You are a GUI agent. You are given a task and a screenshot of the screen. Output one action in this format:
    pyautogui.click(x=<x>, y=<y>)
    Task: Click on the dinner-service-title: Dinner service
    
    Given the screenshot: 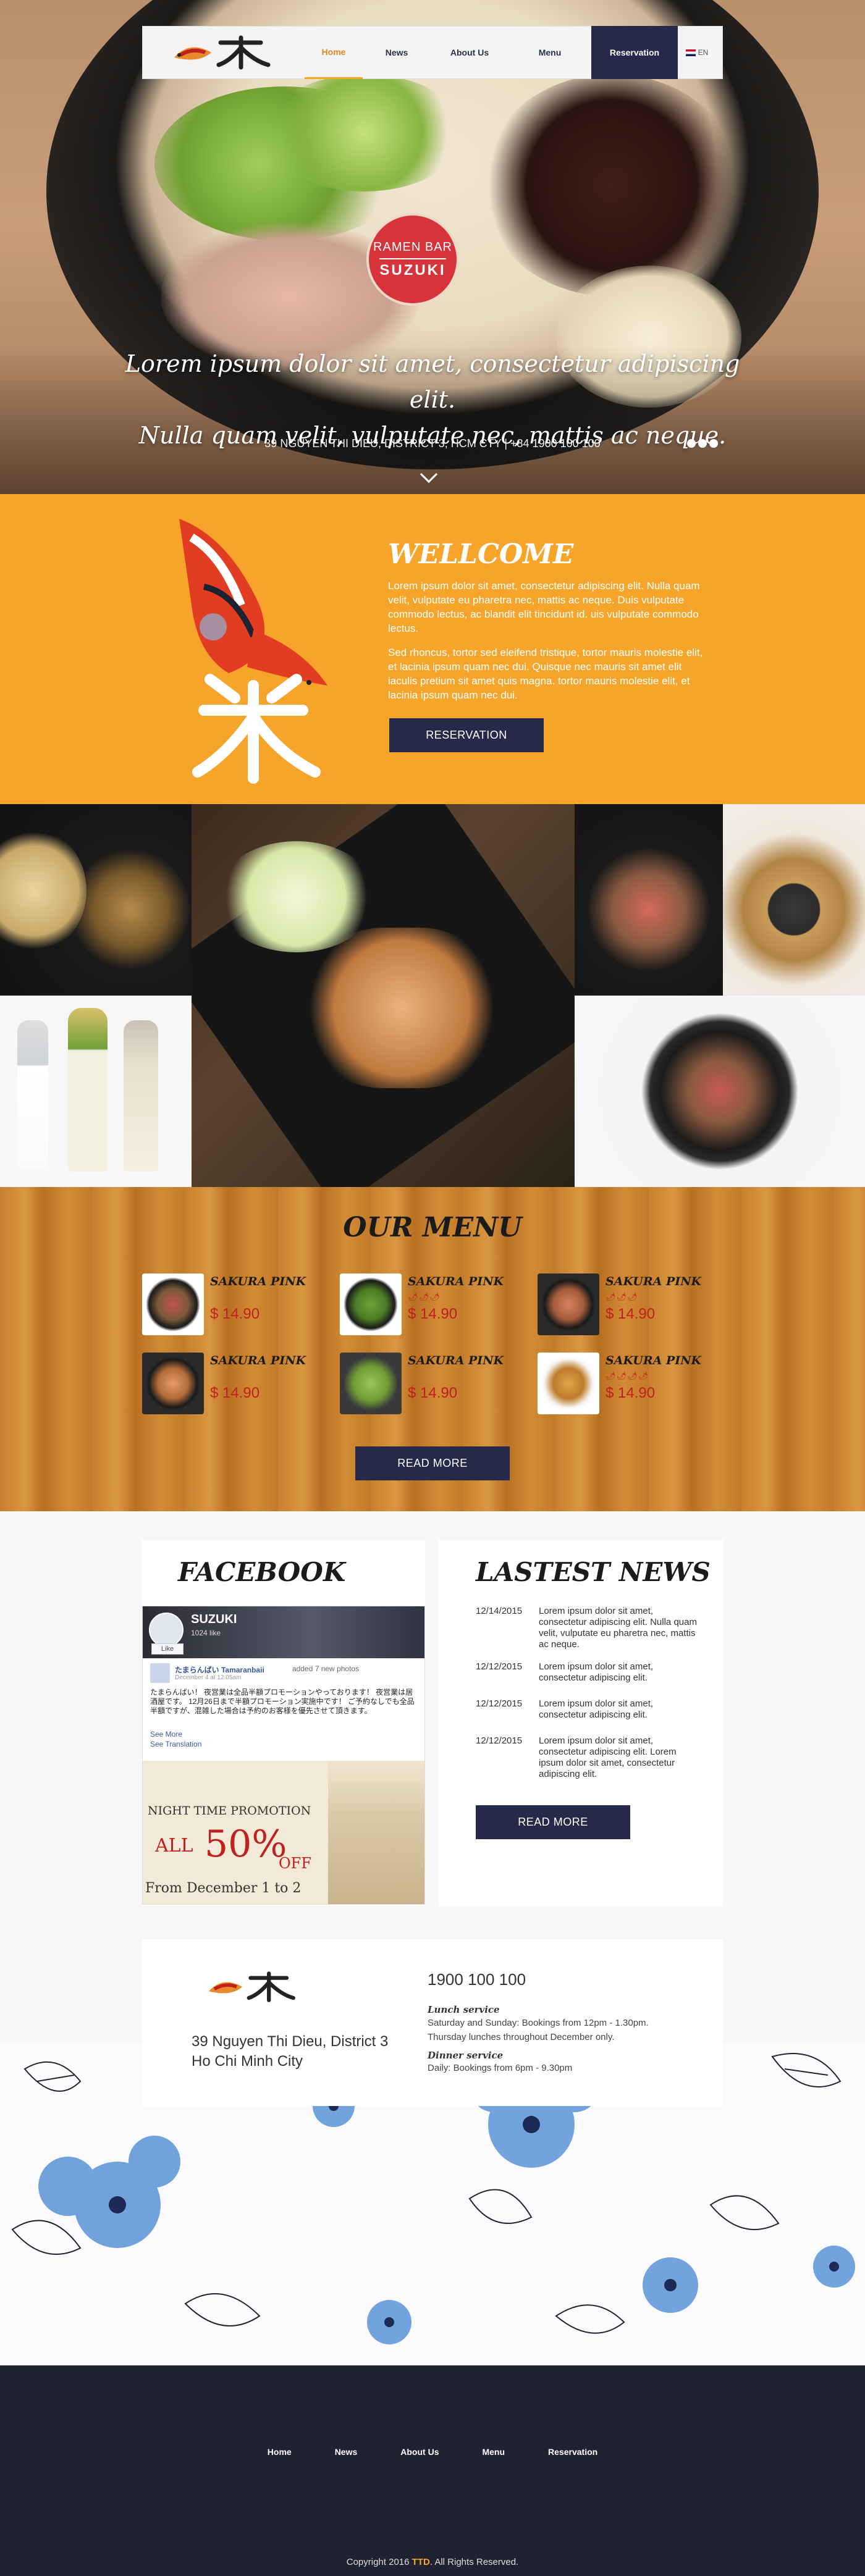 What is the action you would take?
    pyautogui.click(x=466, y=2055)
    